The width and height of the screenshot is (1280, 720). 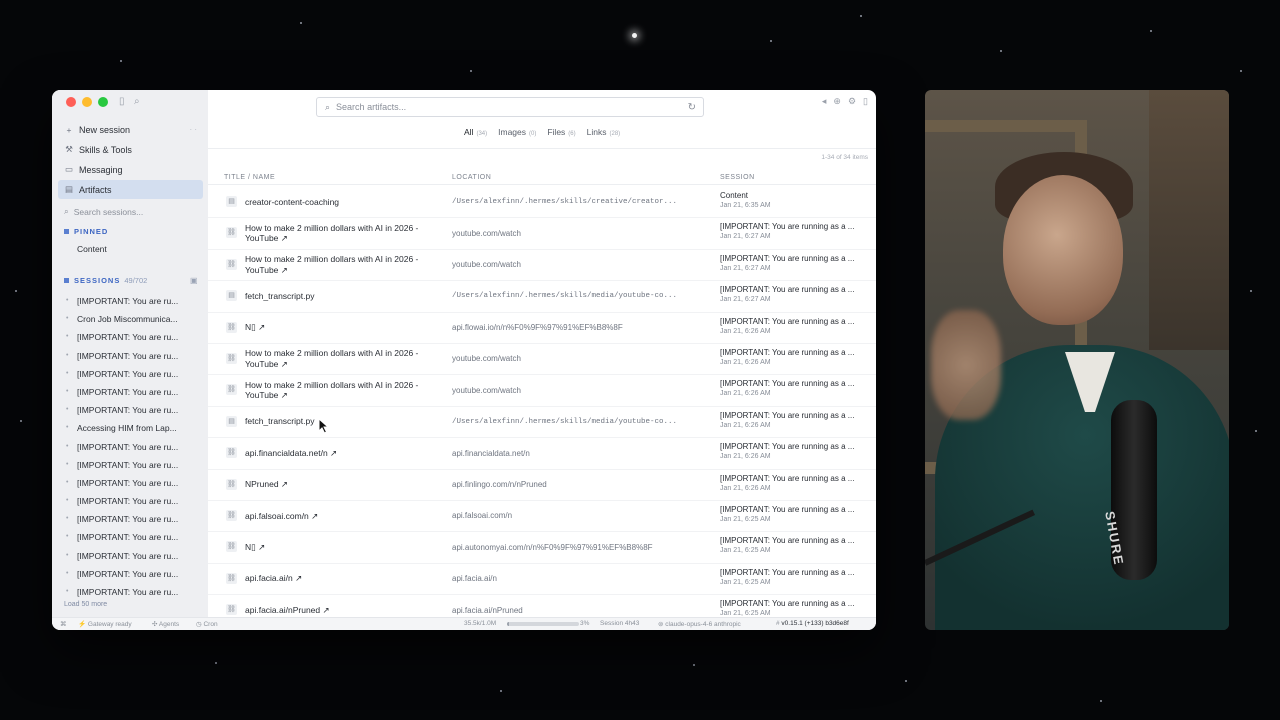 What do you see at coordinates (824, 101) in the screenshot?
I see `sound-icon: ◂` at bounding box center [824, 101].